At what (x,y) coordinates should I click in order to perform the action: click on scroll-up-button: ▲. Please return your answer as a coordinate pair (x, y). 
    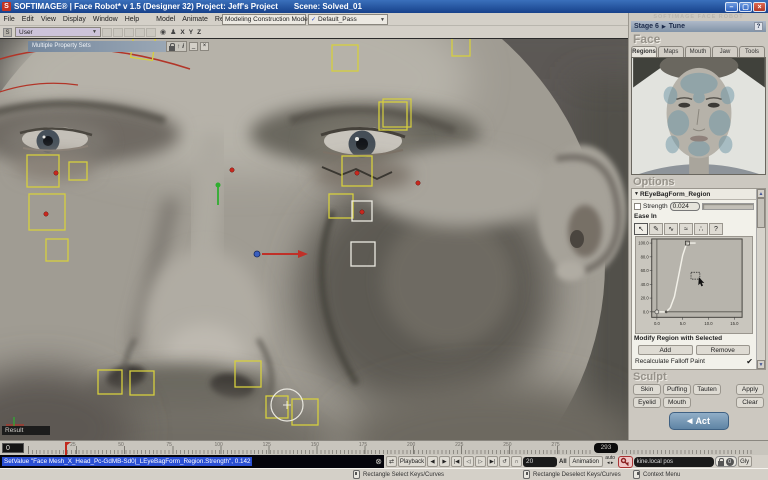
    Looking at the image, I should click on (761, 193).